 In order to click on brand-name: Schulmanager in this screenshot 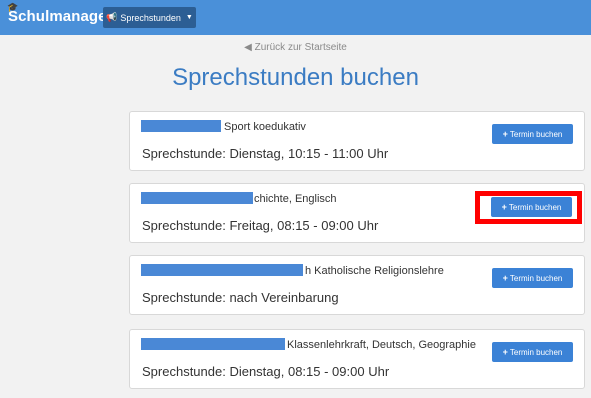, I will do `click(60, 16)`.